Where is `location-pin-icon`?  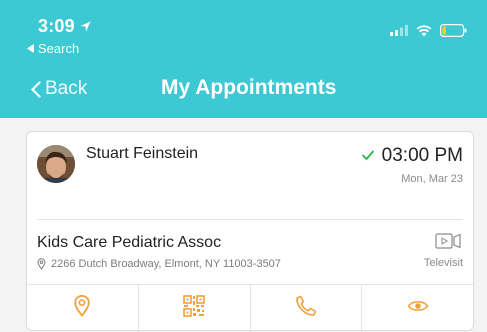 location-pin-icon is located at coordinates (82, 306).